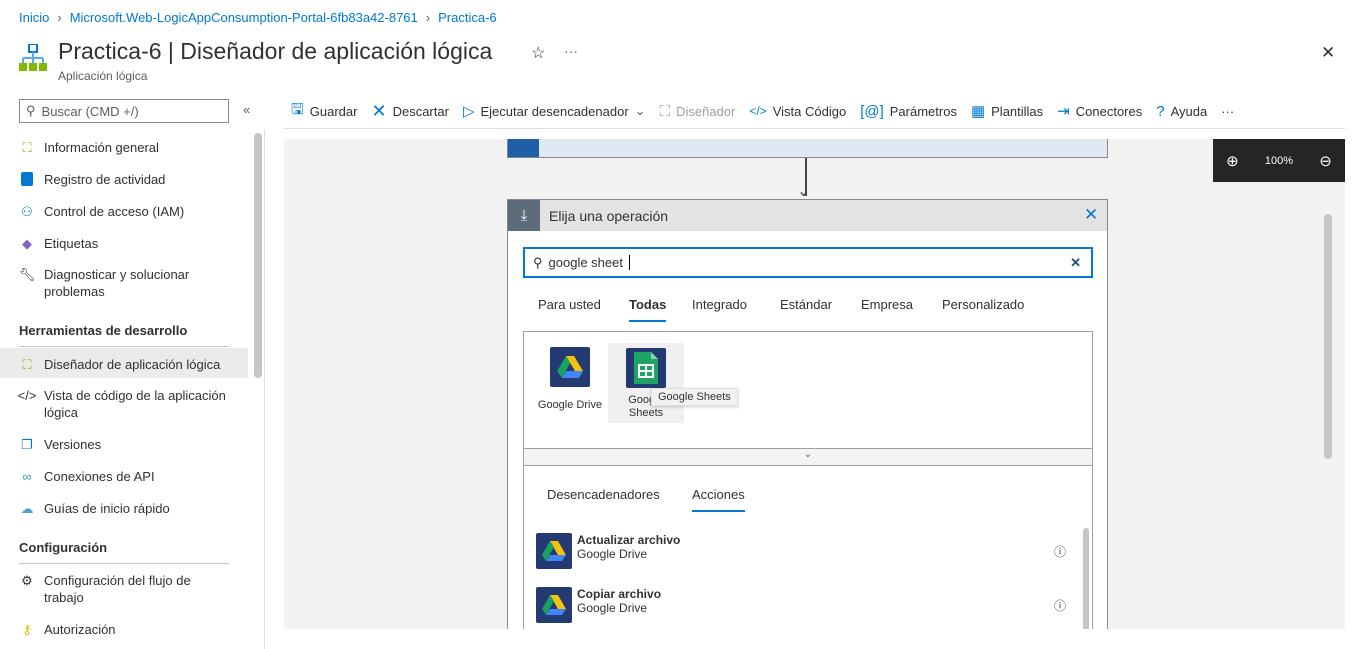 The height and width of the screenshot is (649, 1365). I want to click on sidebar-item-overview: ⛶ Información general, so click(124, 147).